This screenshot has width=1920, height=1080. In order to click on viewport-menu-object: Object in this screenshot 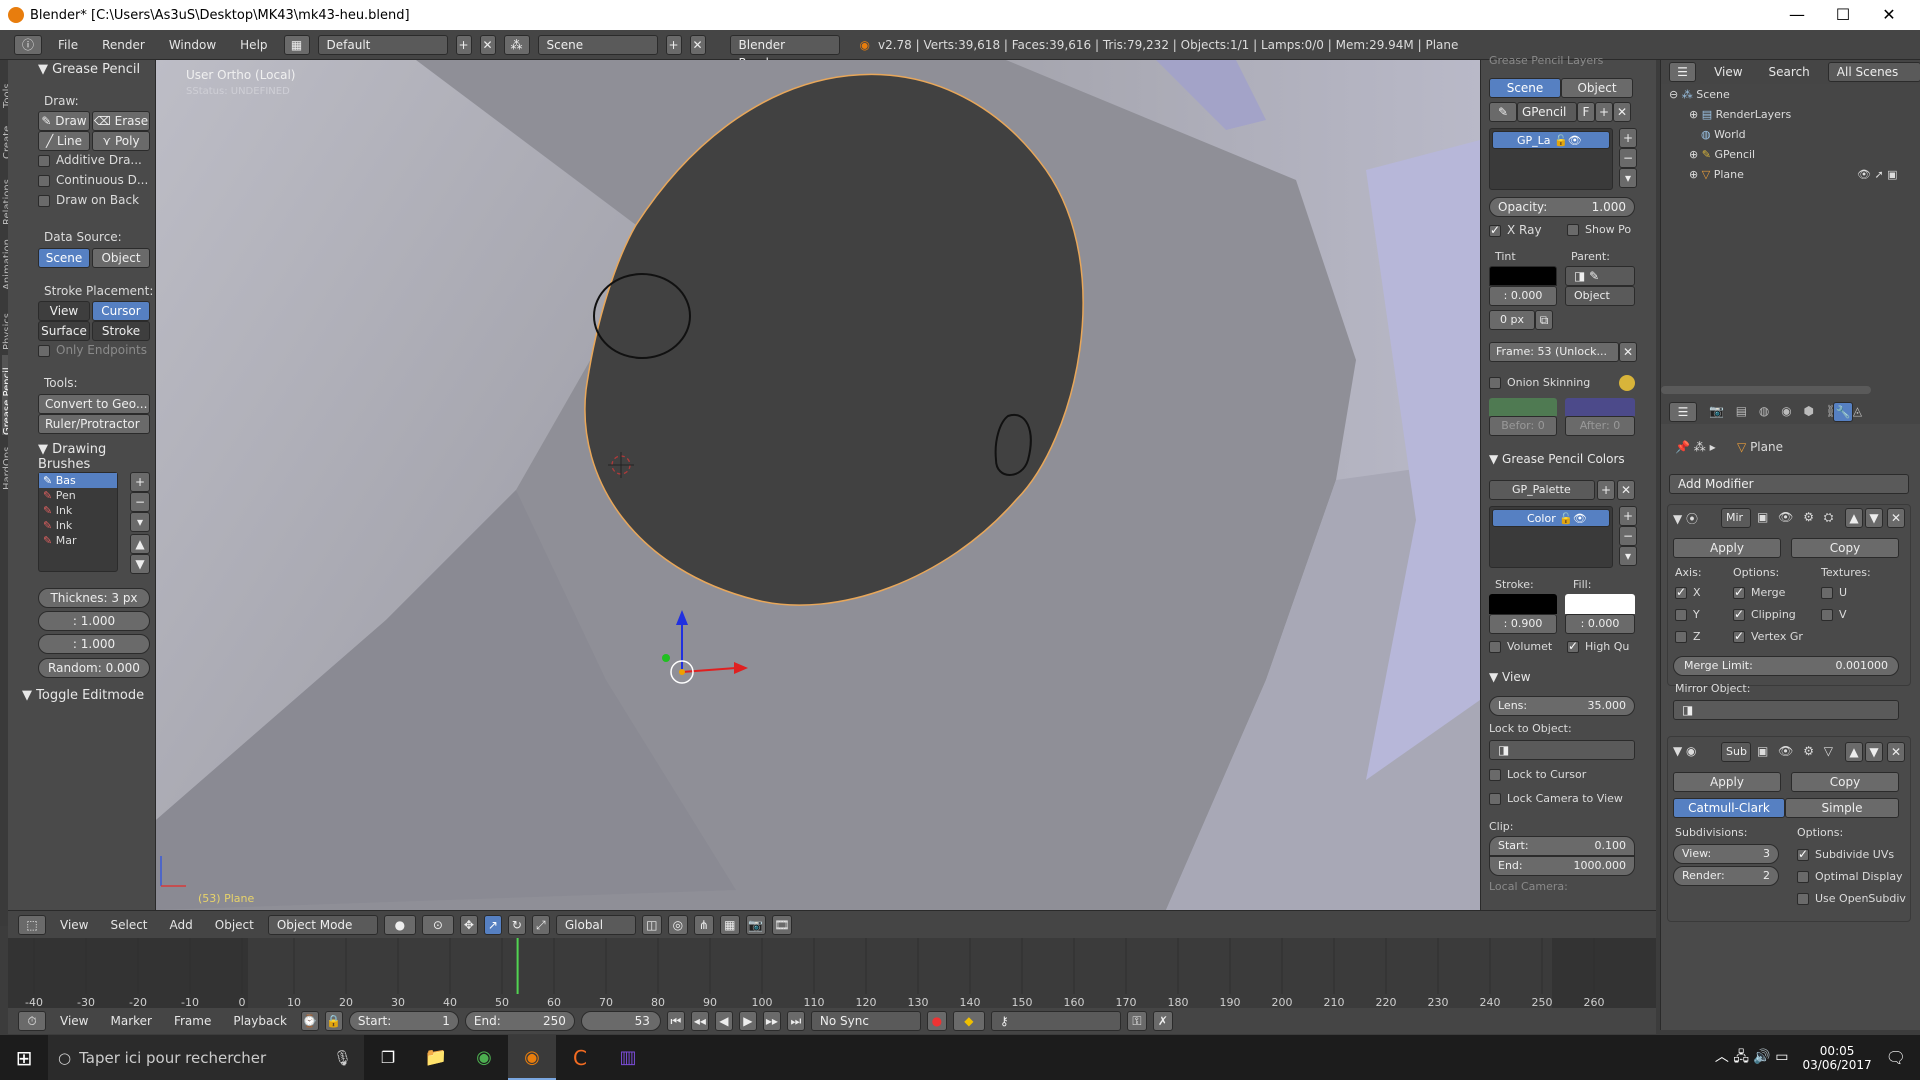, I will do `click(234, 925)`.